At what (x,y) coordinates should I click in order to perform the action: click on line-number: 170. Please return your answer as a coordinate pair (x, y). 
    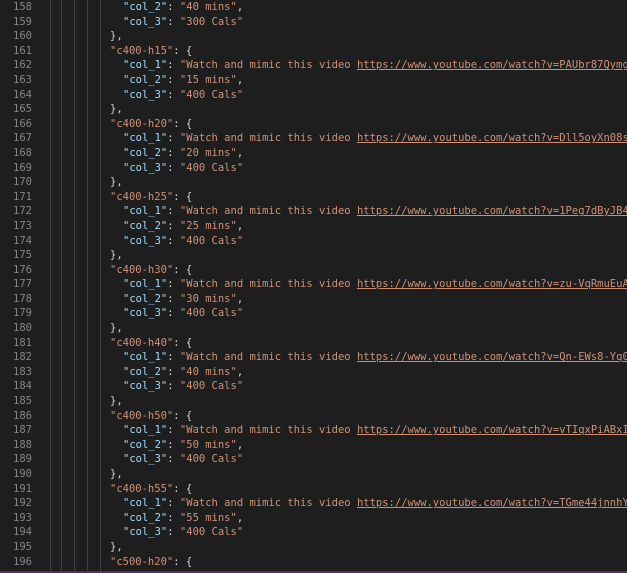
    Looking at the image, I should click on (22, 182).